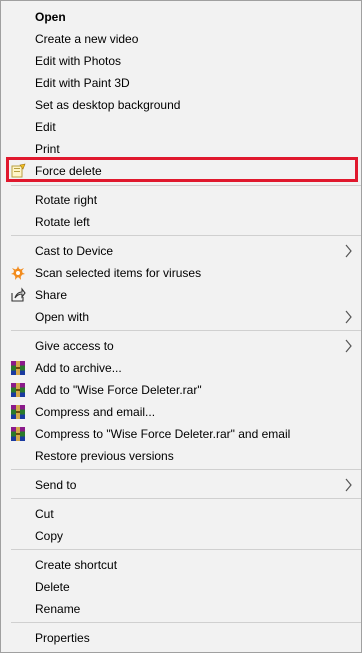  What do you see at coordinates (76, 565) in the screenshot?
I see `menu-item-label: Create shortcut` at bounding box center [76, 565].